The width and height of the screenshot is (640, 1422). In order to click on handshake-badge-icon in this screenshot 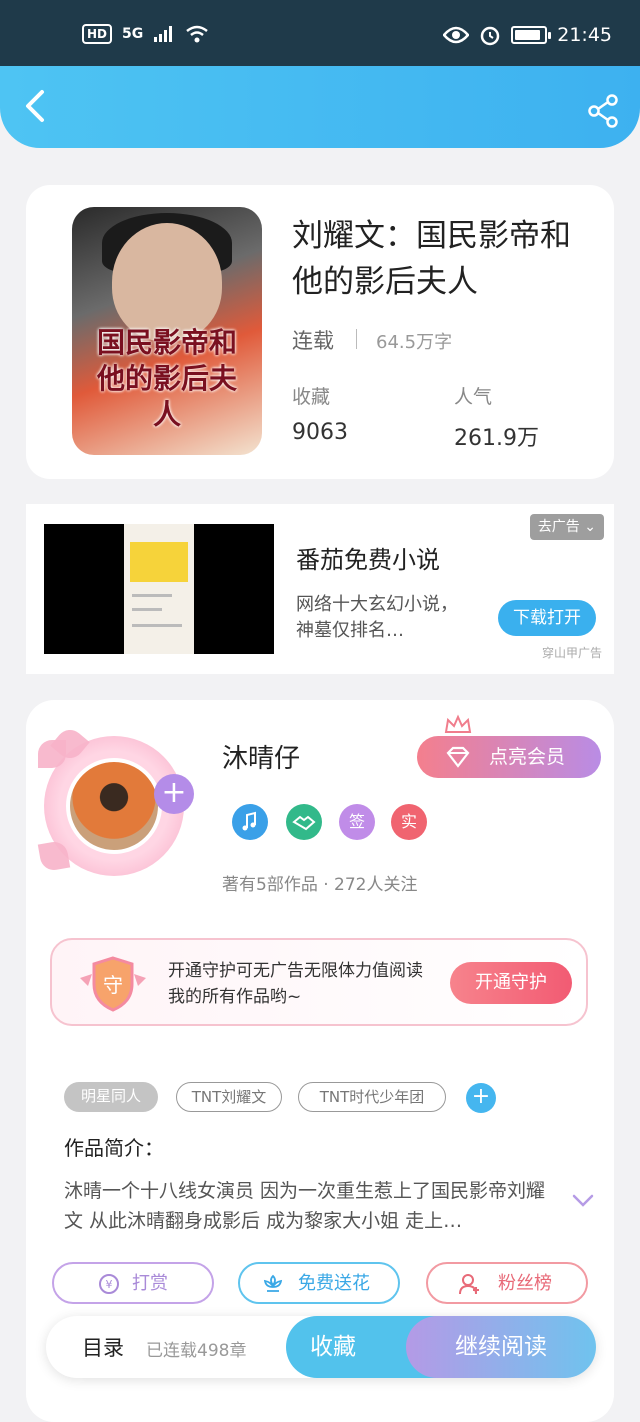, I will do `click(304, 822)`.